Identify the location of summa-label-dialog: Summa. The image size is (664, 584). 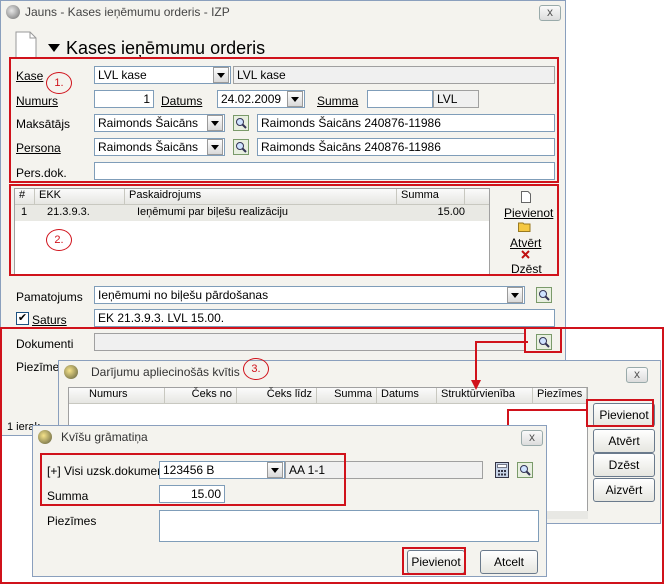
(68, 496).